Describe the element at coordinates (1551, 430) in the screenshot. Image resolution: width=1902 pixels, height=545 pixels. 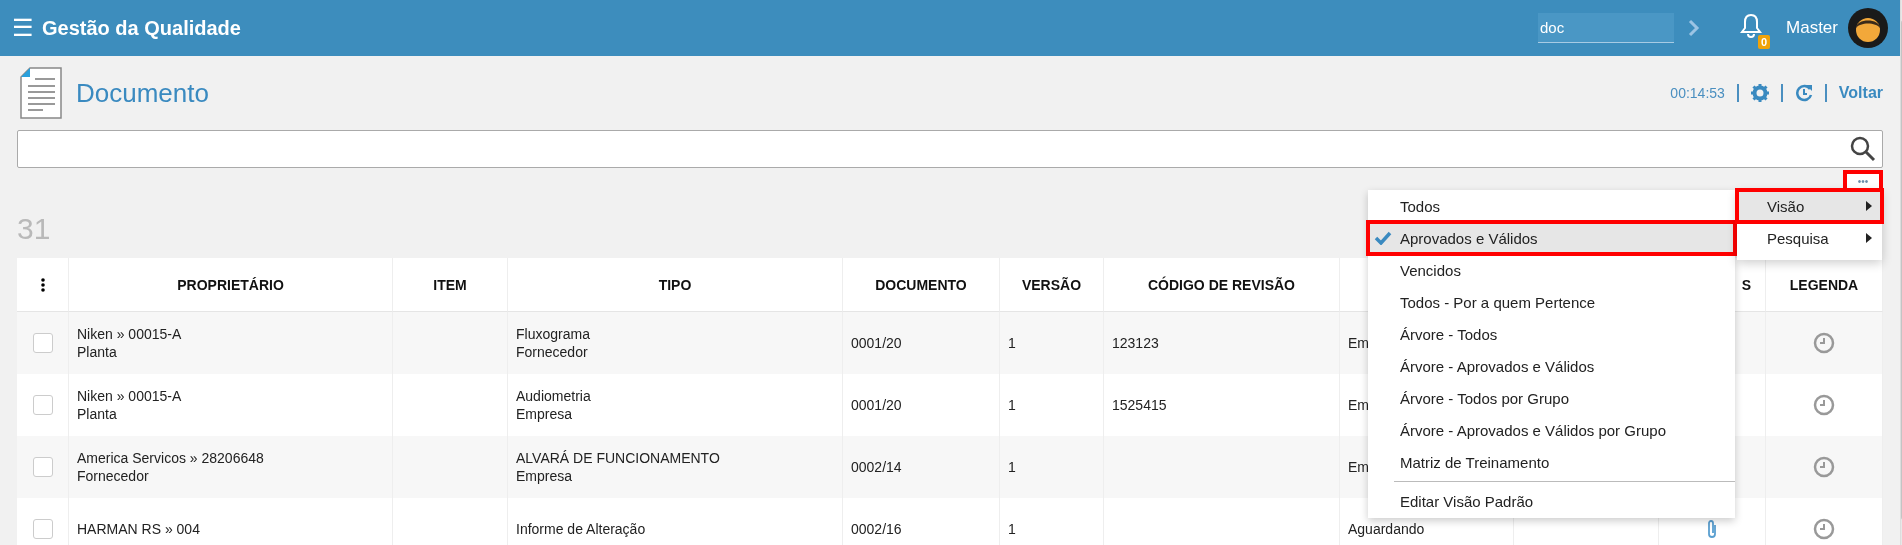
I see `menu-item: Árvore - Aprovados e Válidos por Grupo` at that location.